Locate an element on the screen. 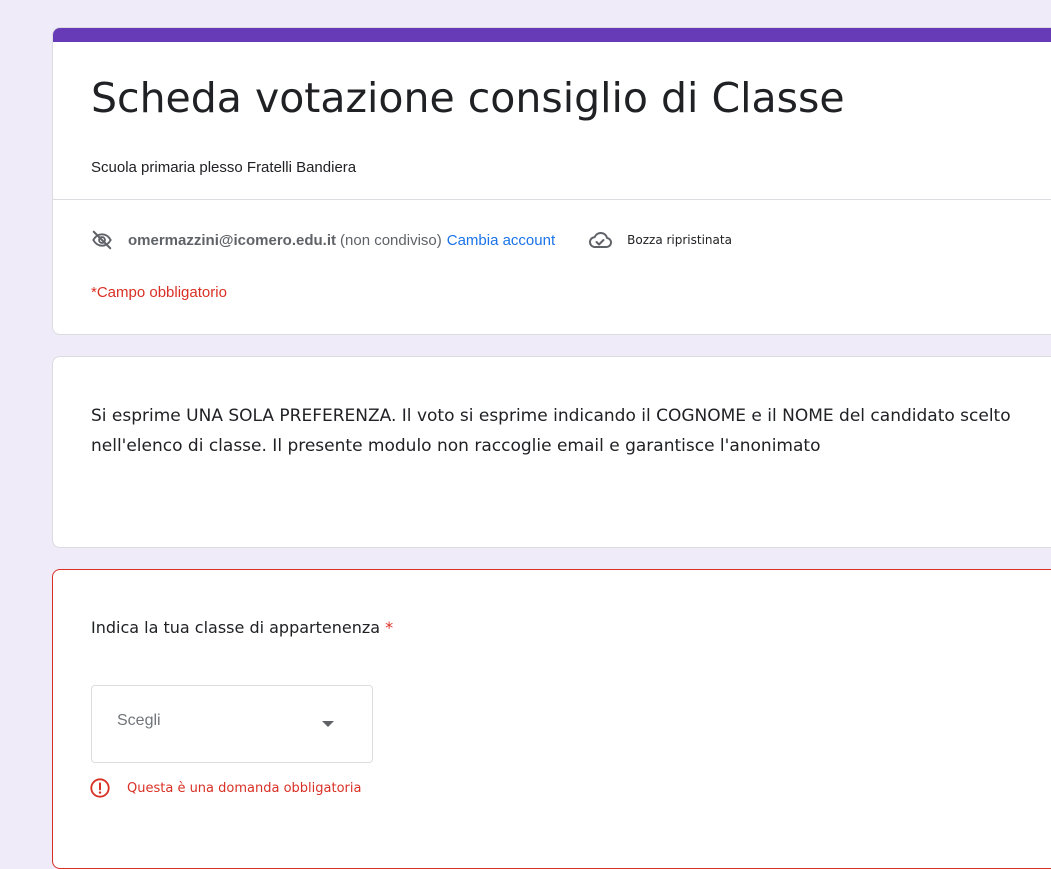  draft-status: Bozza ripristinata is located at coordinates (679, 240).